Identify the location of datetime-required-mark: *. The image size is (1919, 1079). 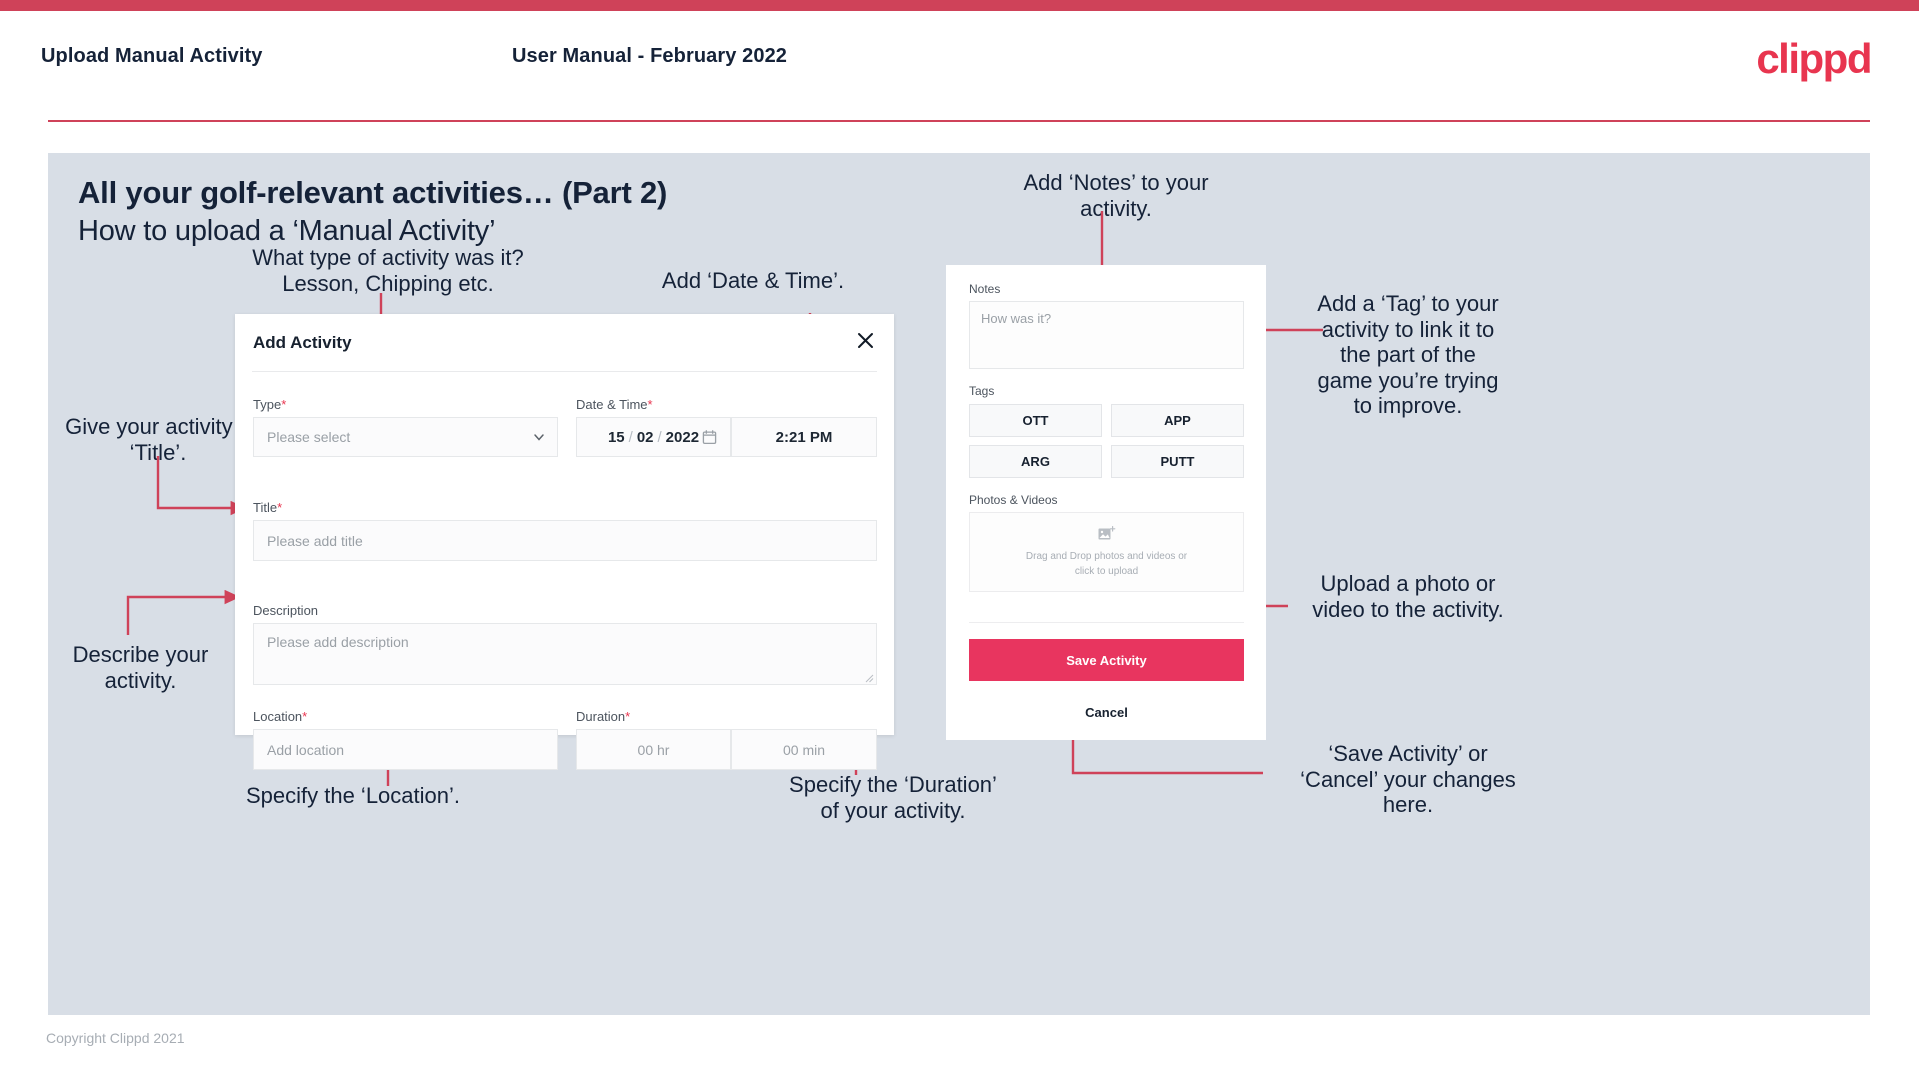
(650, 404).